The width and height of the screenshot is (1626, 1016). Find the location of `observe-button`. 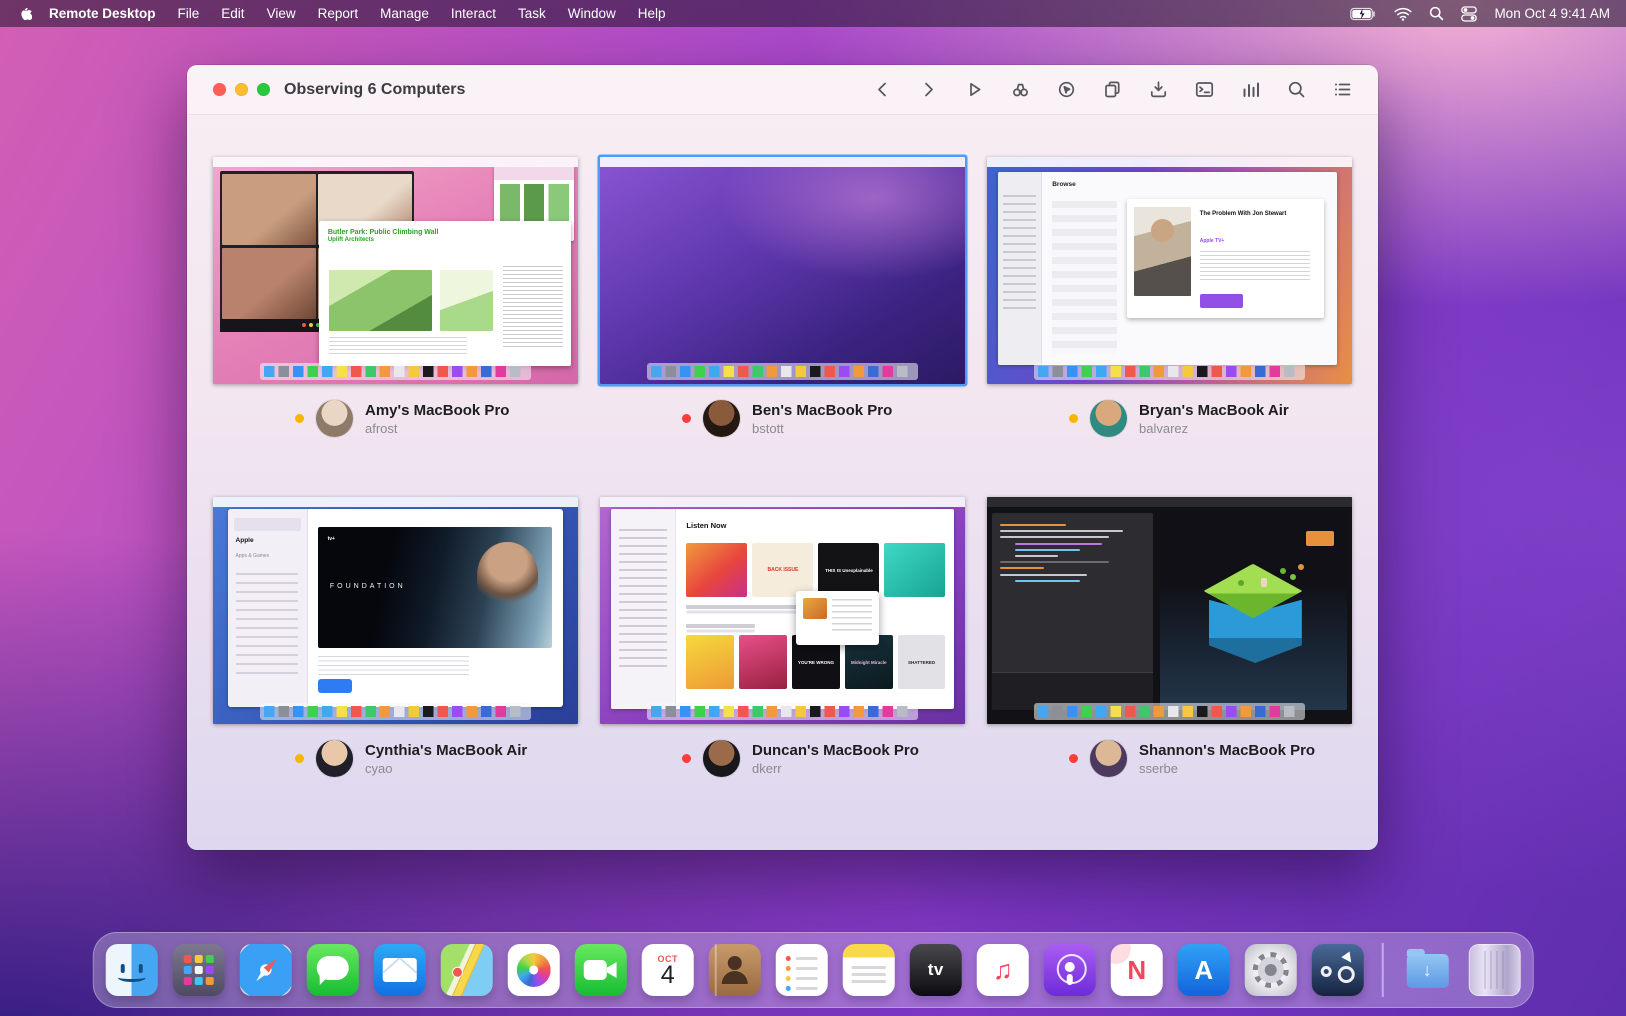

observe-button is located at coordinates (1020, 89).